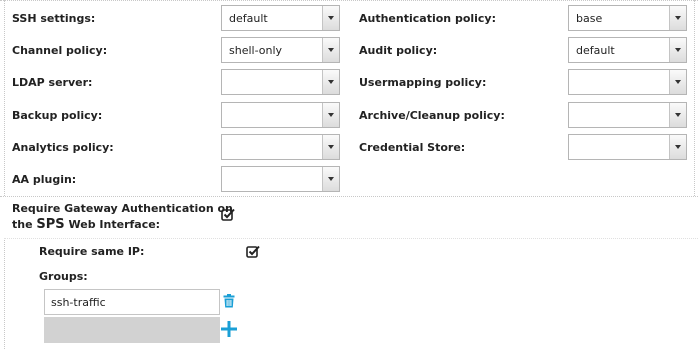 This screenshot has width=698, height=349. Describe the element at coordinates (627, 18) in the screenshot. I see `authentication-policy-select: base` at that location.